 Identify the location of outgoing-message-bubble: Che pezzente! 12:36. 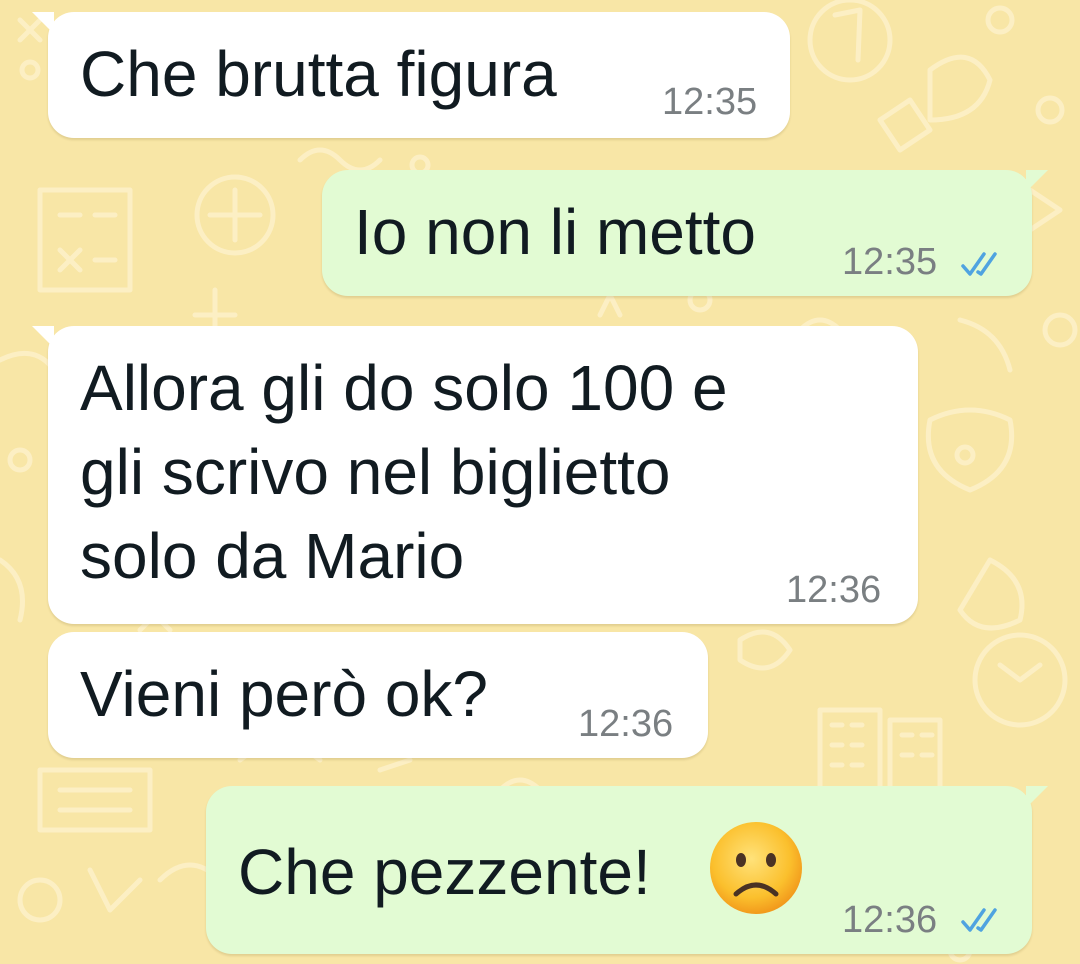
(627, 870).